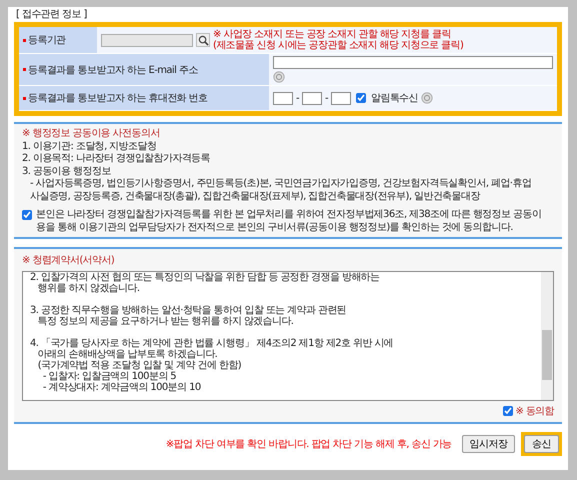 This screenshot has height=480, width=577. I want to click on agree-checkbox, so click(508, 411).